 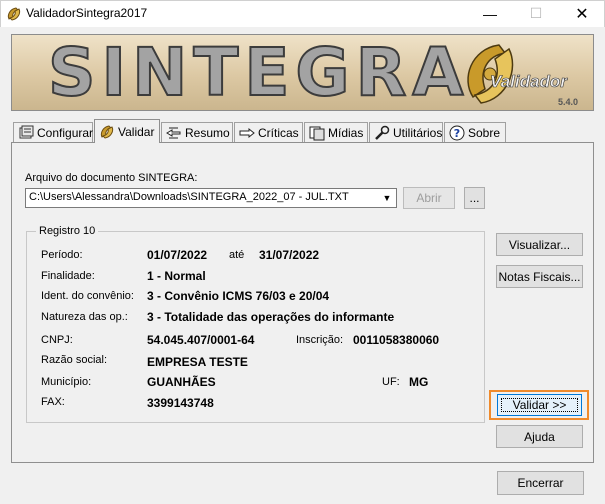 I want to click on tab-validar: Validar, so click(x=127, y=131).